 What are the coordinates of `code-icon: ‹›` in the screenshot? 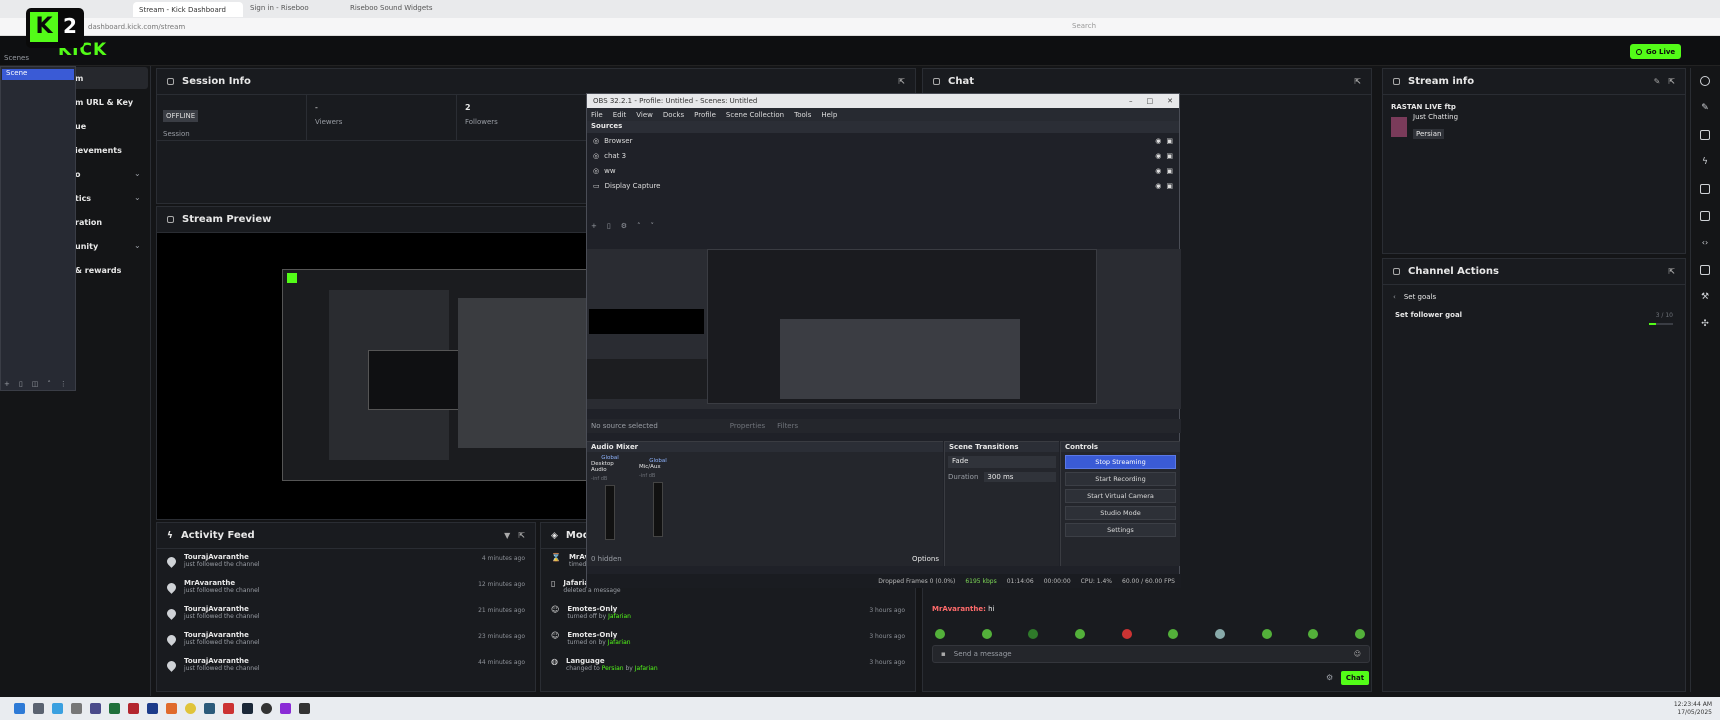 It's located at (1705, 243).